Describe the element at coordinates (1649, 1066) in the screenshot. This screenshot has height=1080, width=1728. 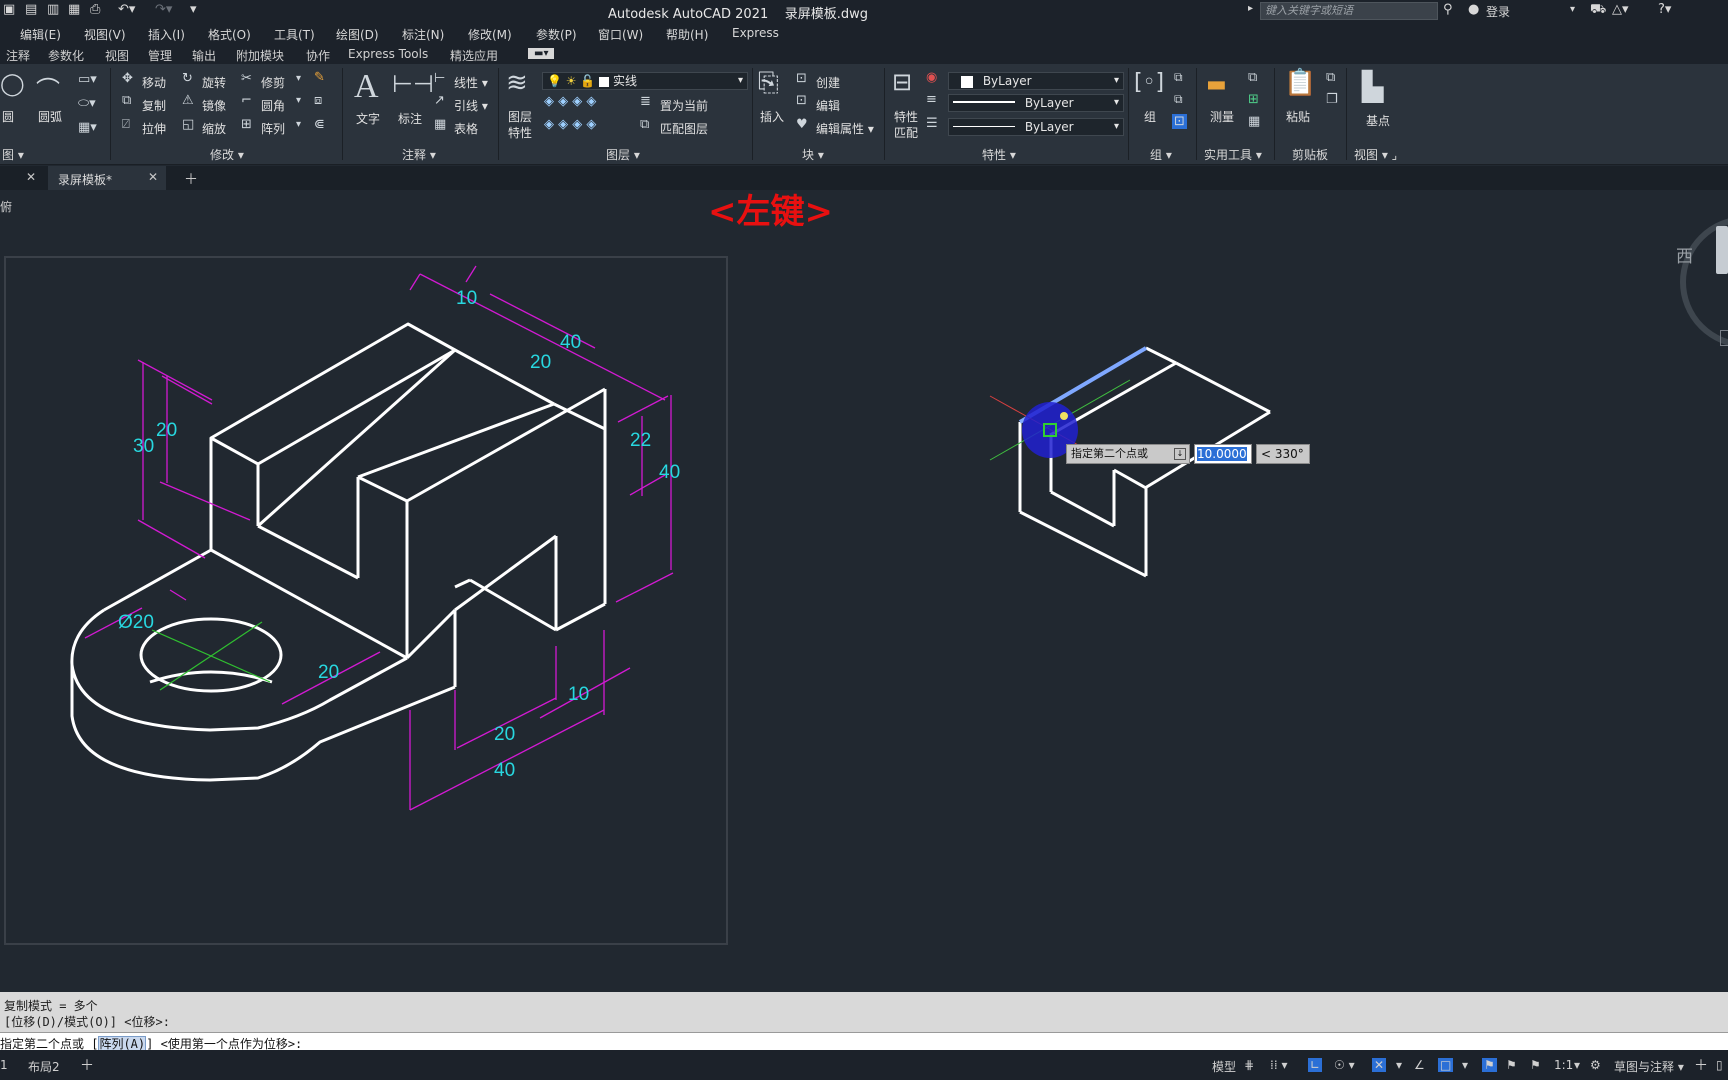
I see `workspace-button: 草图与注释 ▾` at that location.